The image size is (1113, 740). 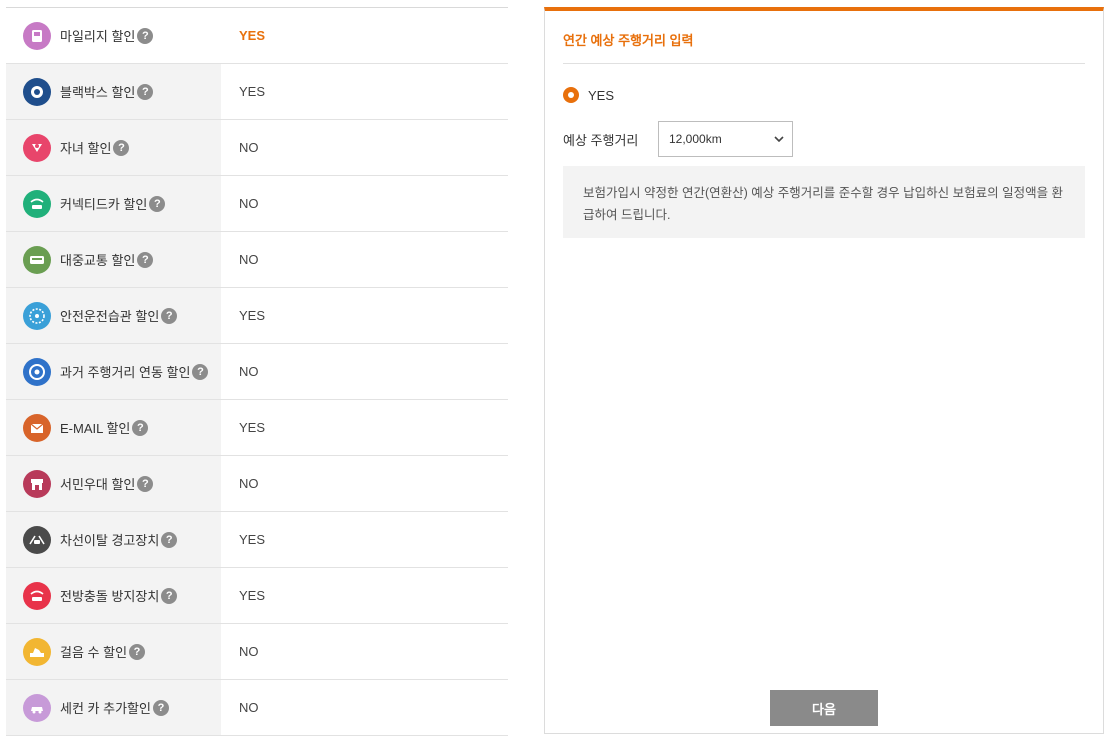 I want to click on discount-row: 차선이탈 경고장치? YES, so click(x=257, y=540).